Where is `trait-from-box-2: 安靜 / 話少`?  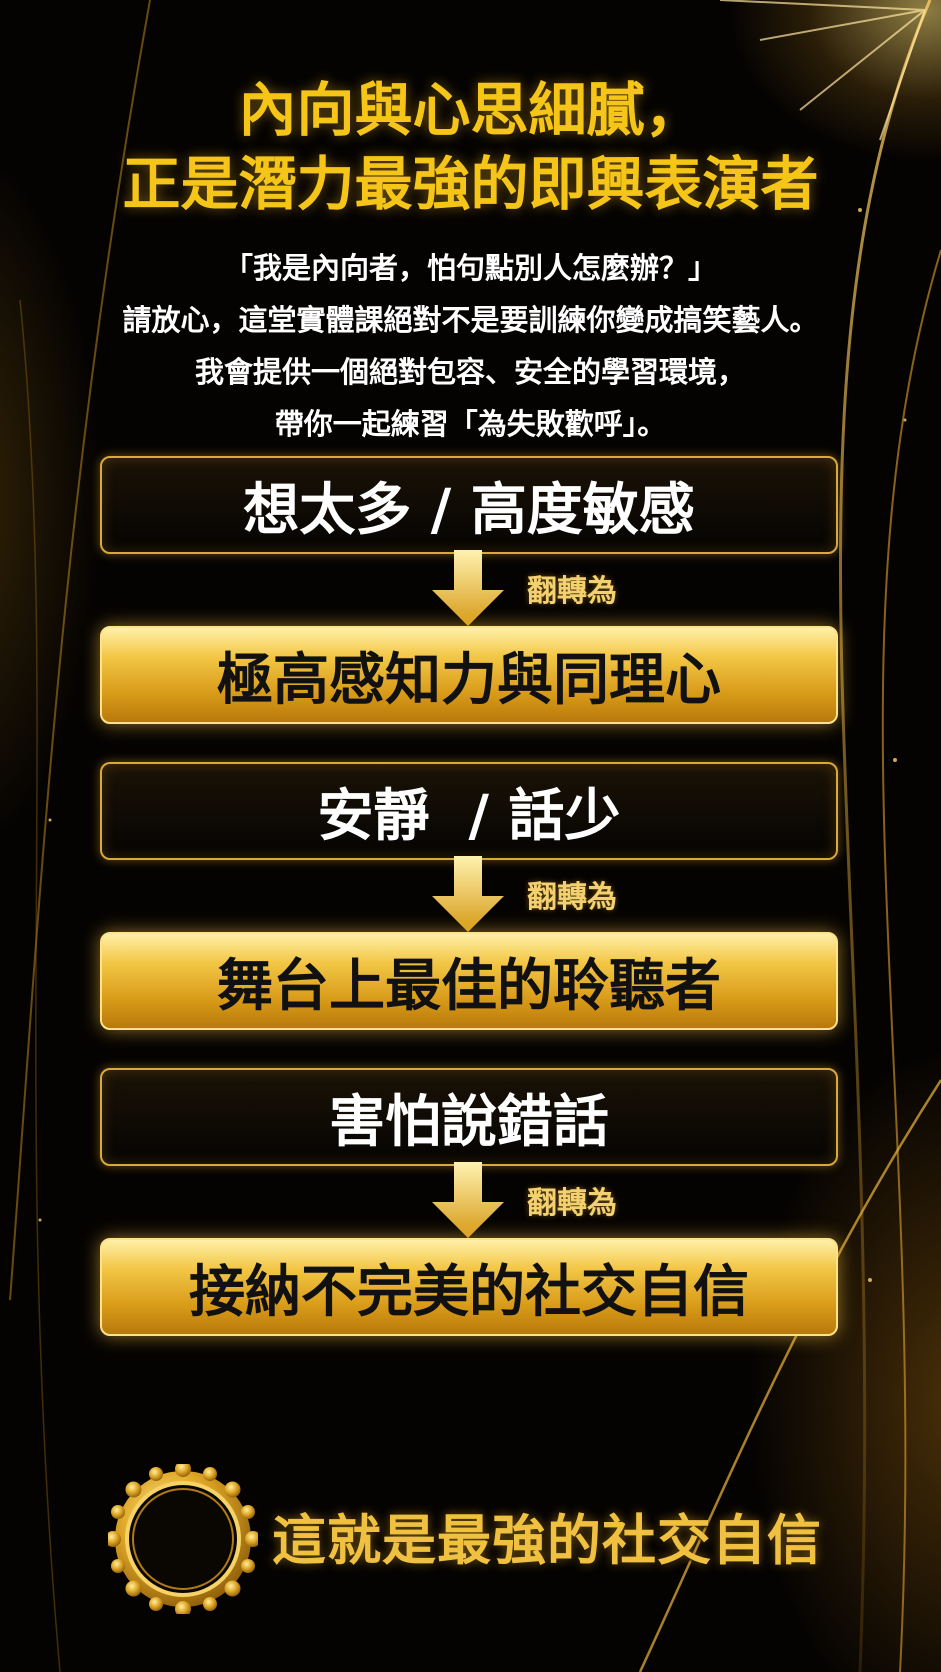
trait-from-box-2: 安靜 / 話少 is located at coordinates (469, 811).